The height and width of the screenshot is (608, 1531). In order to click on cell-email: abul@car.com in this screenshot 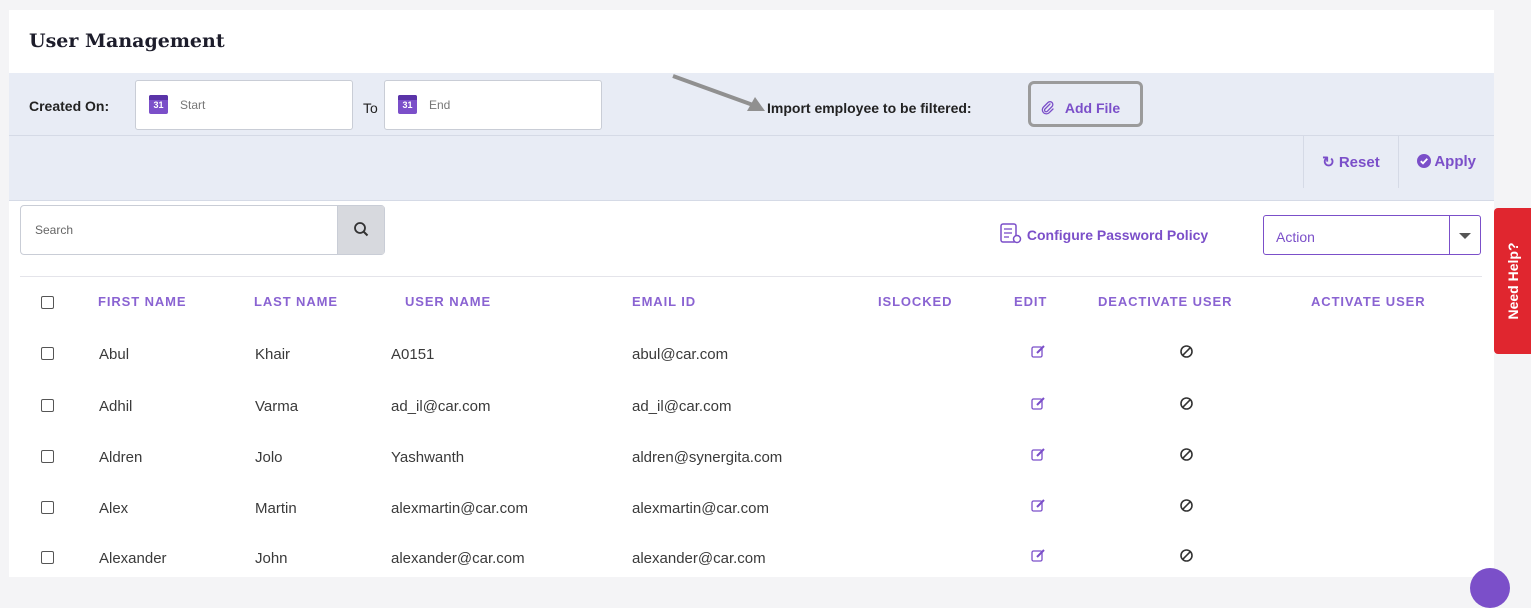, I will do `click(680, 354)`.